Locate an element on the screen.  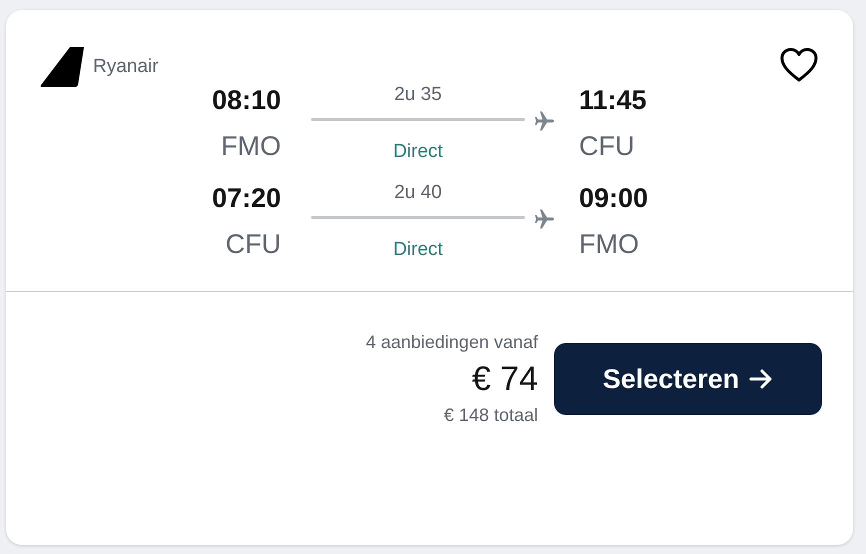
price: € 74 is located at coordinates (505, 379).